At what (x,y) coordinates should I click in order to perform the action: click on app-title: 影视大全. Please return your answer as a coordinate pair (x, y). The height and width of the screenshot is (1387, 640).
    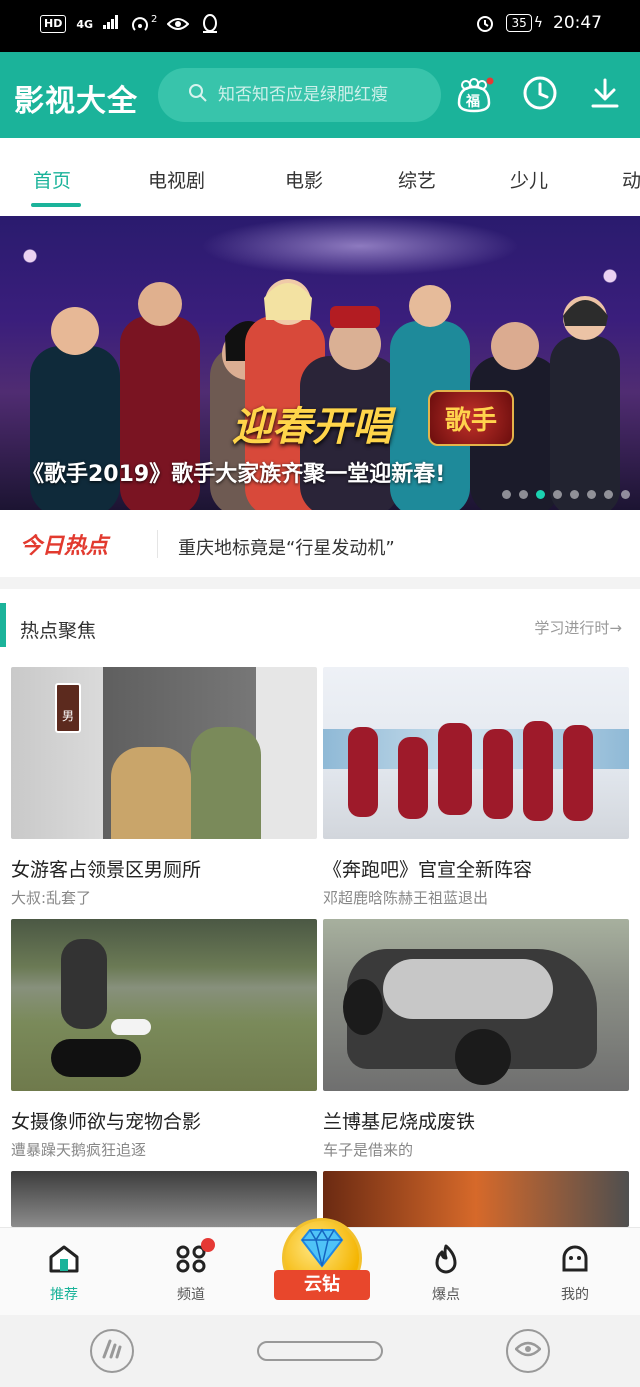
    Looking at the image, I should click on (76, 101).